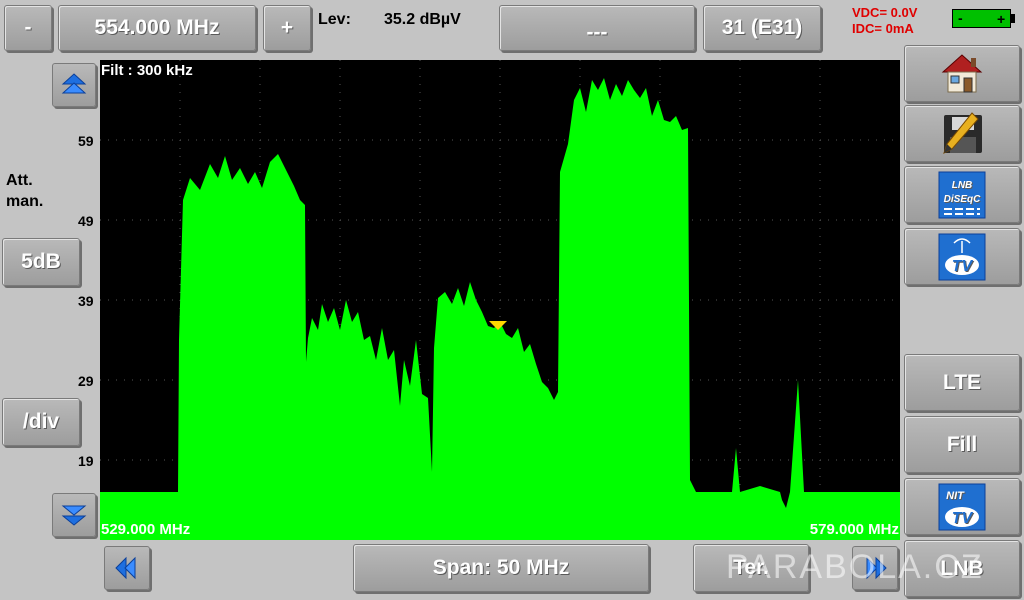 Image resolution: width=1024 pixels, height=600 pixels. I want to click on double-arrow-down-icon, so click(74, 515).